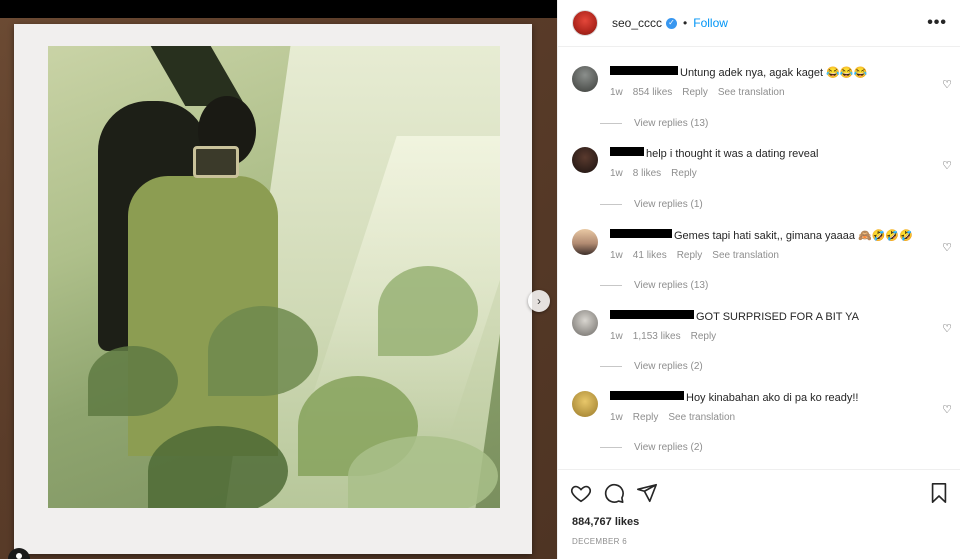 This screenshot has width=960, height=559. I want to click on comment-text: Hoy kinabahan ako di pa ko ready!!, so click(772, 398).